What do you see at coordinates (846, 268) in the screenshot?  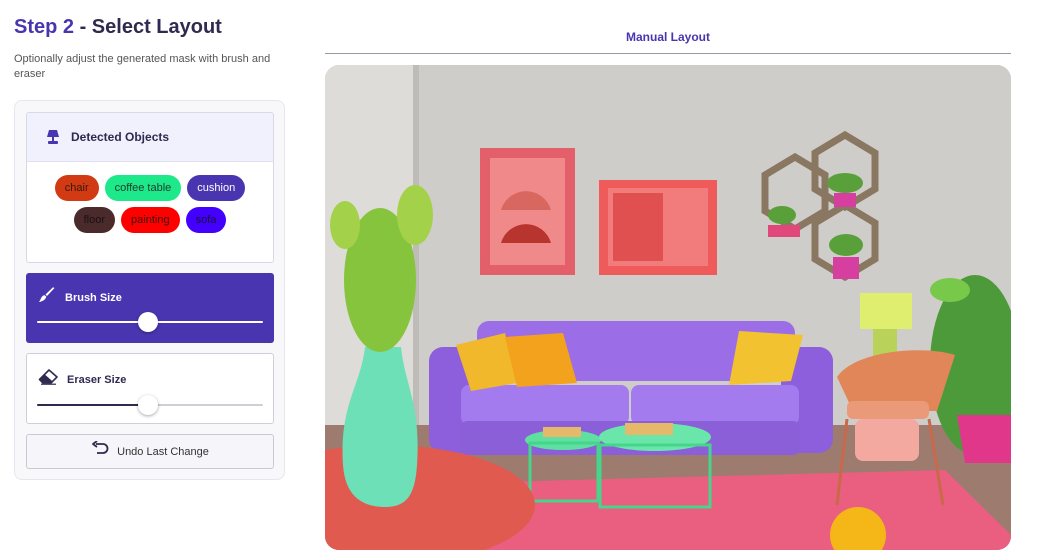 I see `shelf-pot-bottom` at bounding box center [846, 268].